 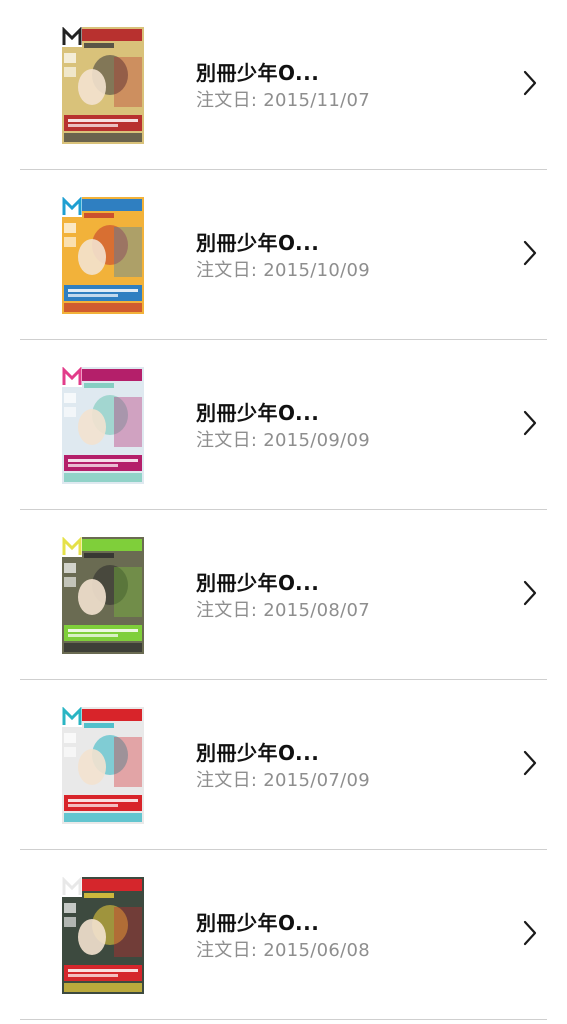 I want to click on order-text: 別冊少年O... 注文日: 2015/08/07, so click(x=283, y=596).